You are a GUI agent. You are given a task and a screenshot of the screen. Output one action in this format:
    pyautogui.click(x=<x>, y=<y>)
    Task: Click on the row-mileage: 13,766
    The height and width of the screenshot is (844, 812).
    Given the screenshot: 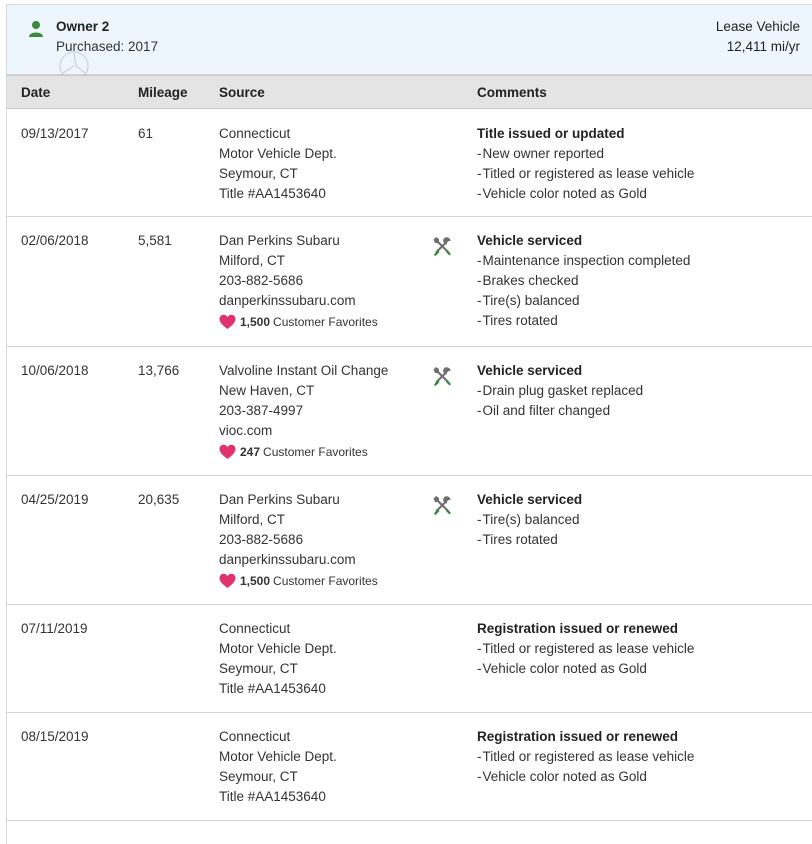 What is the action you would take?
    pyautogui.click(x=159, y=370)
    